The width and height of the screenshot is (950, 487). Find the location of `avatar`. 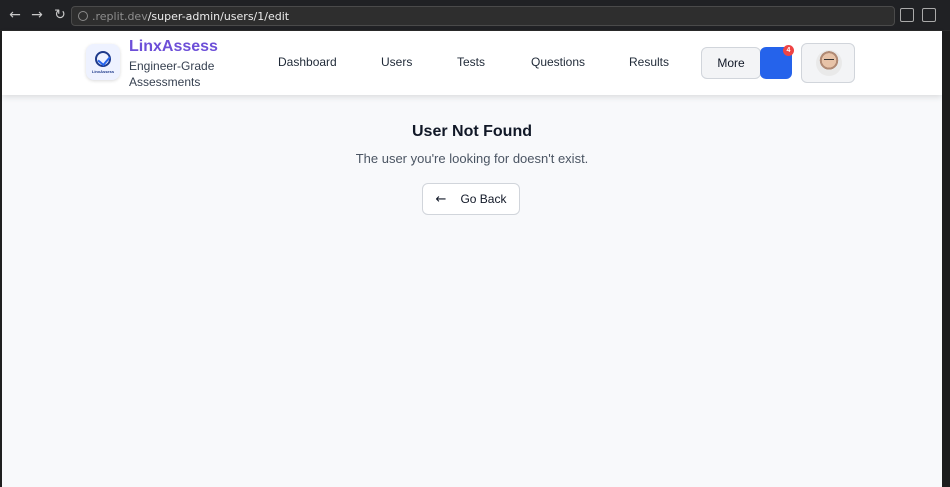

avatar is located at coordinates (829, 63).